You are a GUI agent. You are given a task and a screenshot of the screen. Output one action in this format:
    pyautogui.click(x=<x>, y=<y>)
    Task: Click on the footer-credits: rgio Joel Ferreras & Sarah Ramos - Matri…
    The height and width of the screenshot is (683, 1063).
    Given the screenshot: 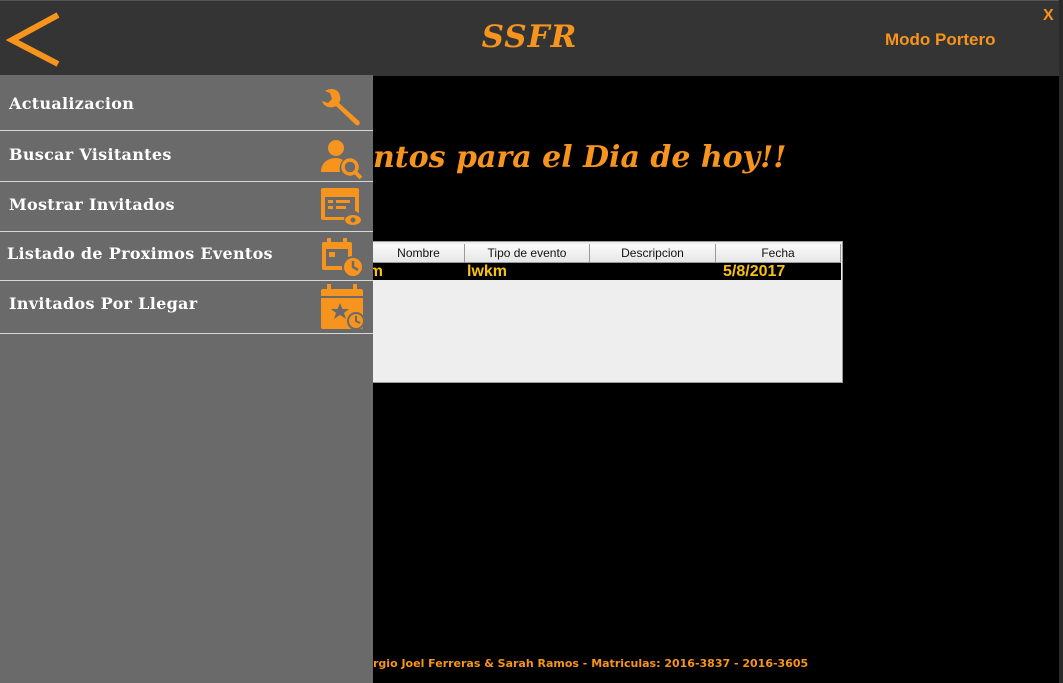 What is the action you would take?
    pyautogui.click(x=590, y=663)
    